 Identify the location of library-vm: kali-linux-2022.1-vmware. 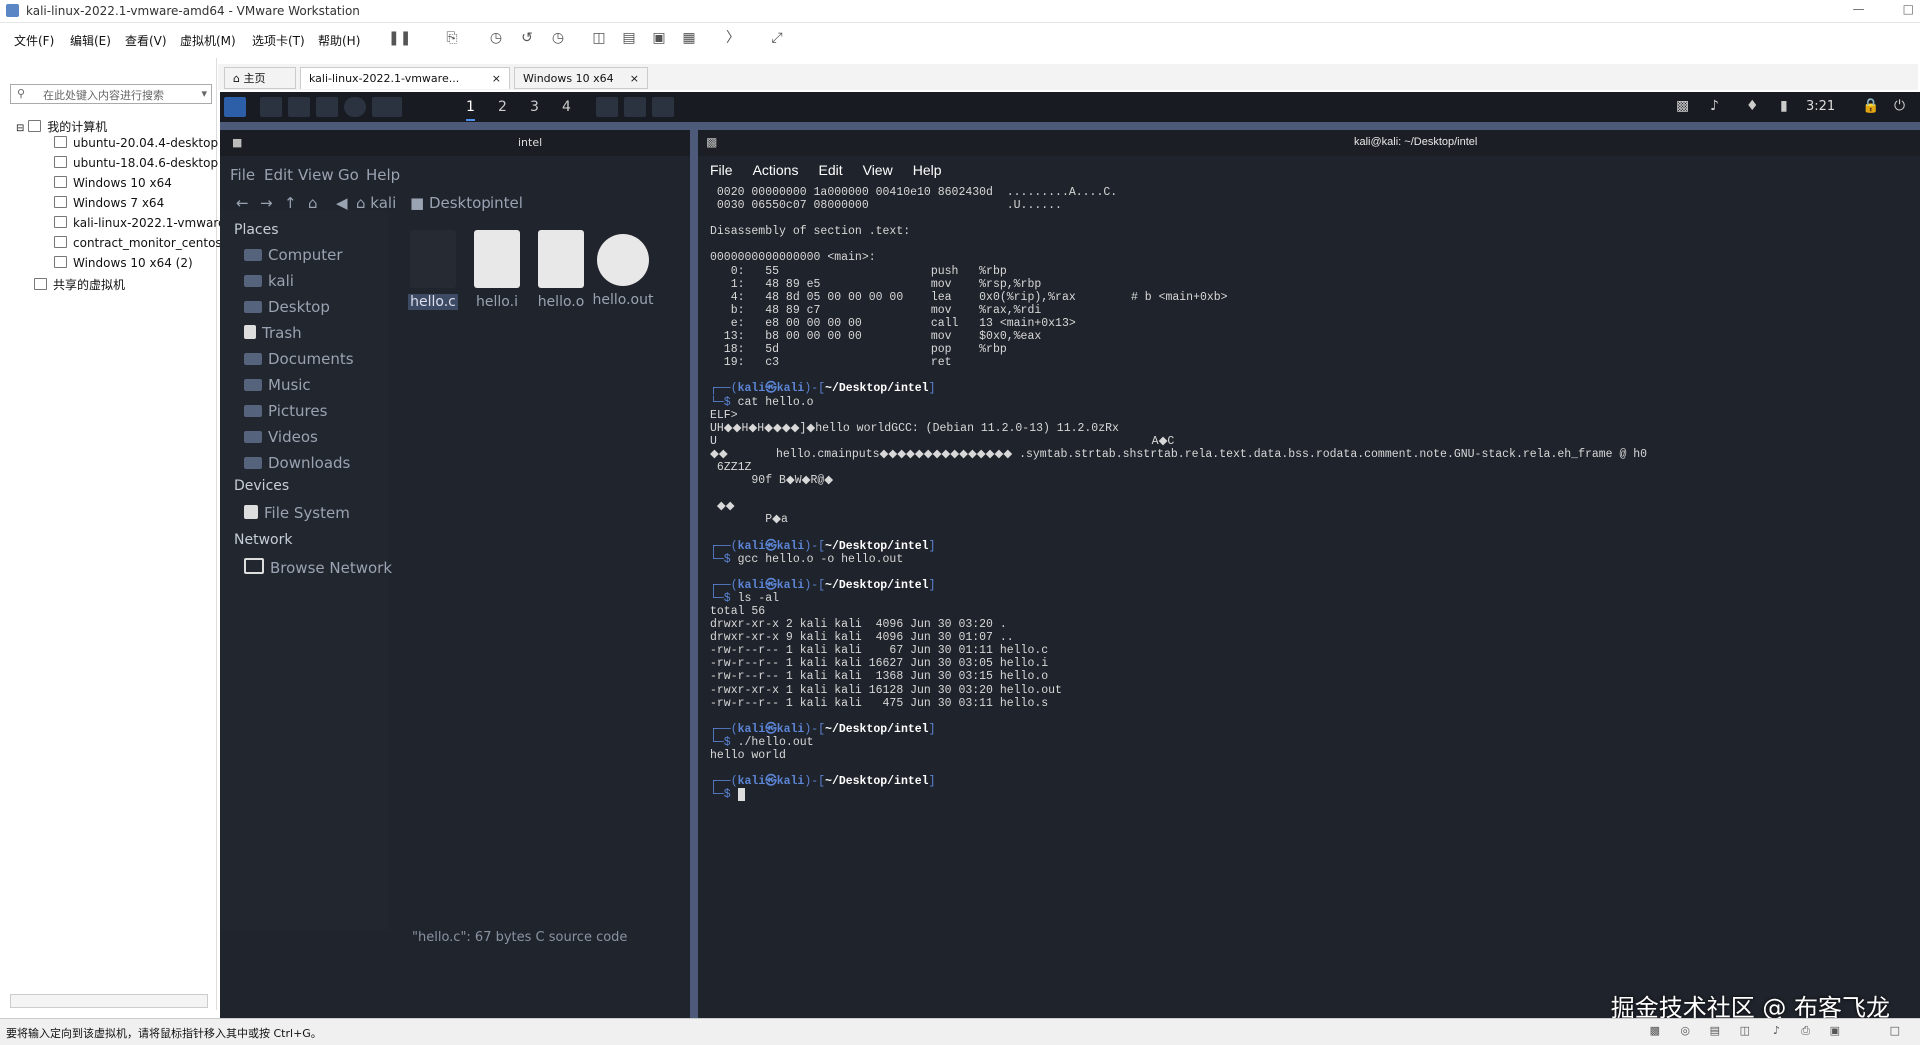
(139, 223).